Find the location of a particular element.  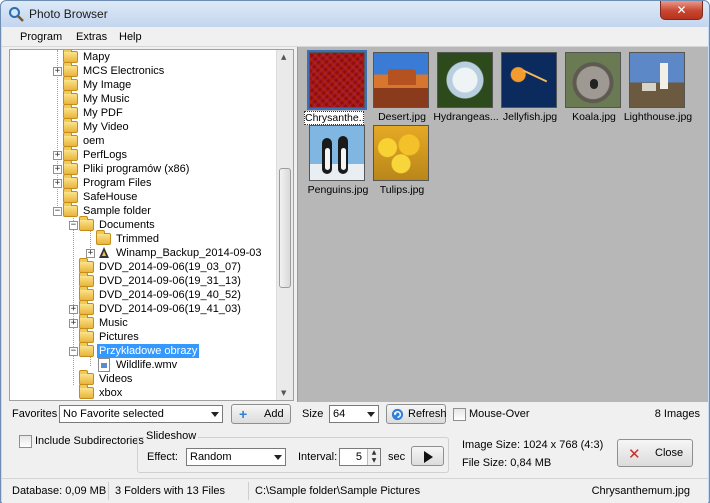

close-icon: ✕ is located at coordinates (634, 454).